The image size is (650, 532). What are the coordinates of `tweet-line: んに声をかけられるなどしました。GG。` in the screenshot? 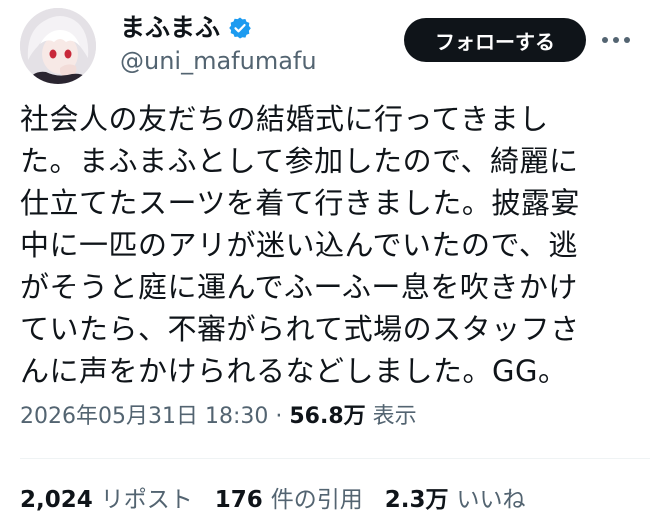 It's located at (294, 371).